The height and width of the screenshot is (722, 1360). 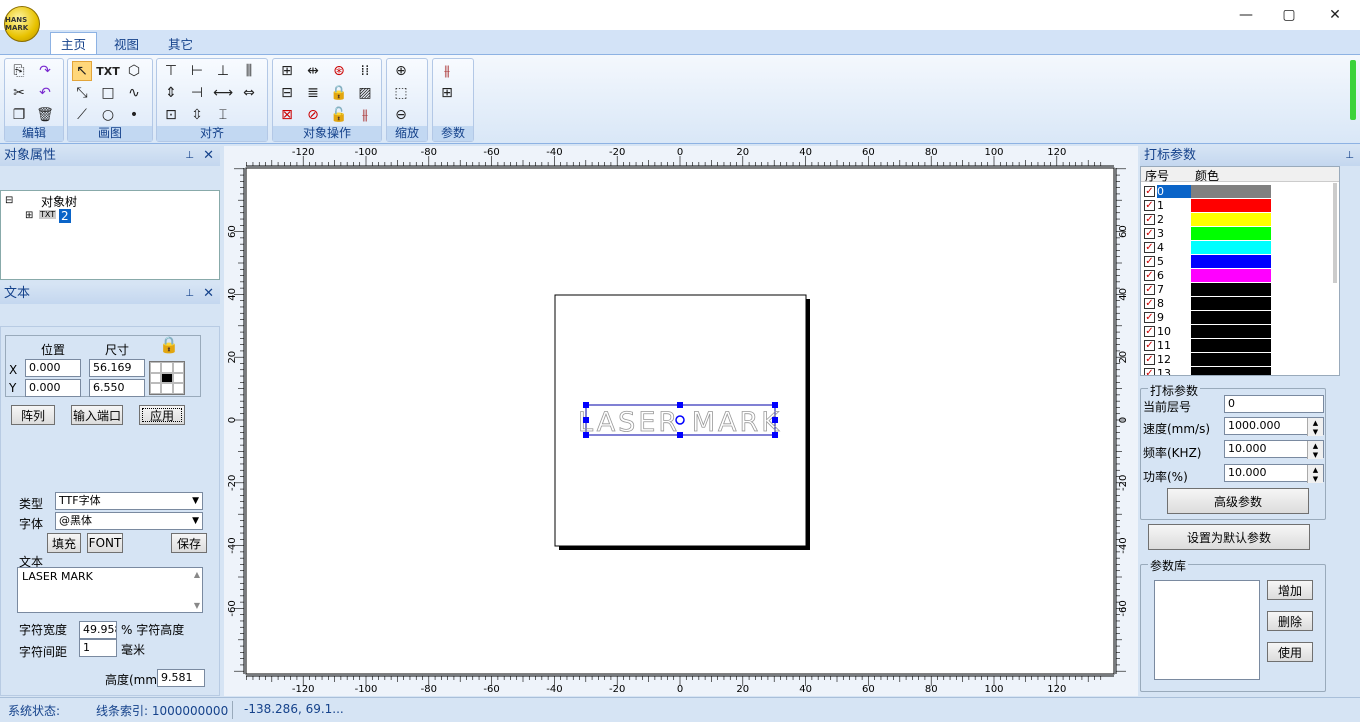 I want to click on layer-row: ✓ 2, so click(x=1234, y=220).